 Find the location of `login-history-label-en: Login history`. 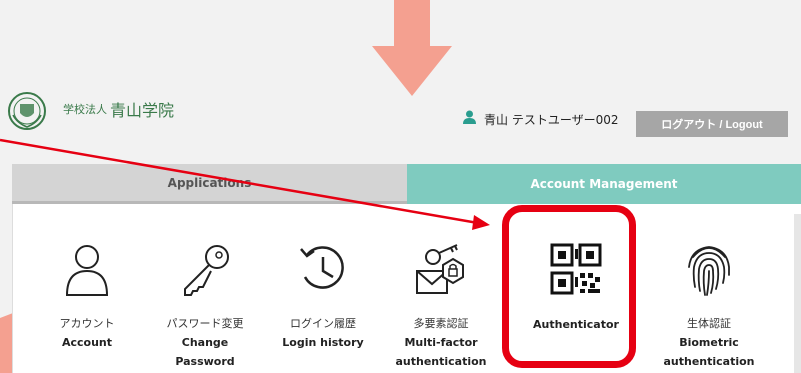

login-history-label-en: Login history is located at coordinates (323, 342).